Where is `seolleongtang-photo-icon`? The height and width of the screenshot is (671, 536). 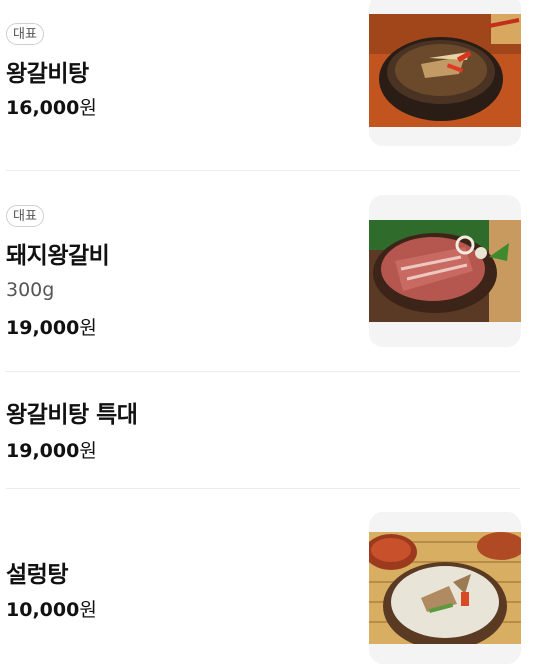
seolleongtang-photo-icon is located at coordinates (445, 588).